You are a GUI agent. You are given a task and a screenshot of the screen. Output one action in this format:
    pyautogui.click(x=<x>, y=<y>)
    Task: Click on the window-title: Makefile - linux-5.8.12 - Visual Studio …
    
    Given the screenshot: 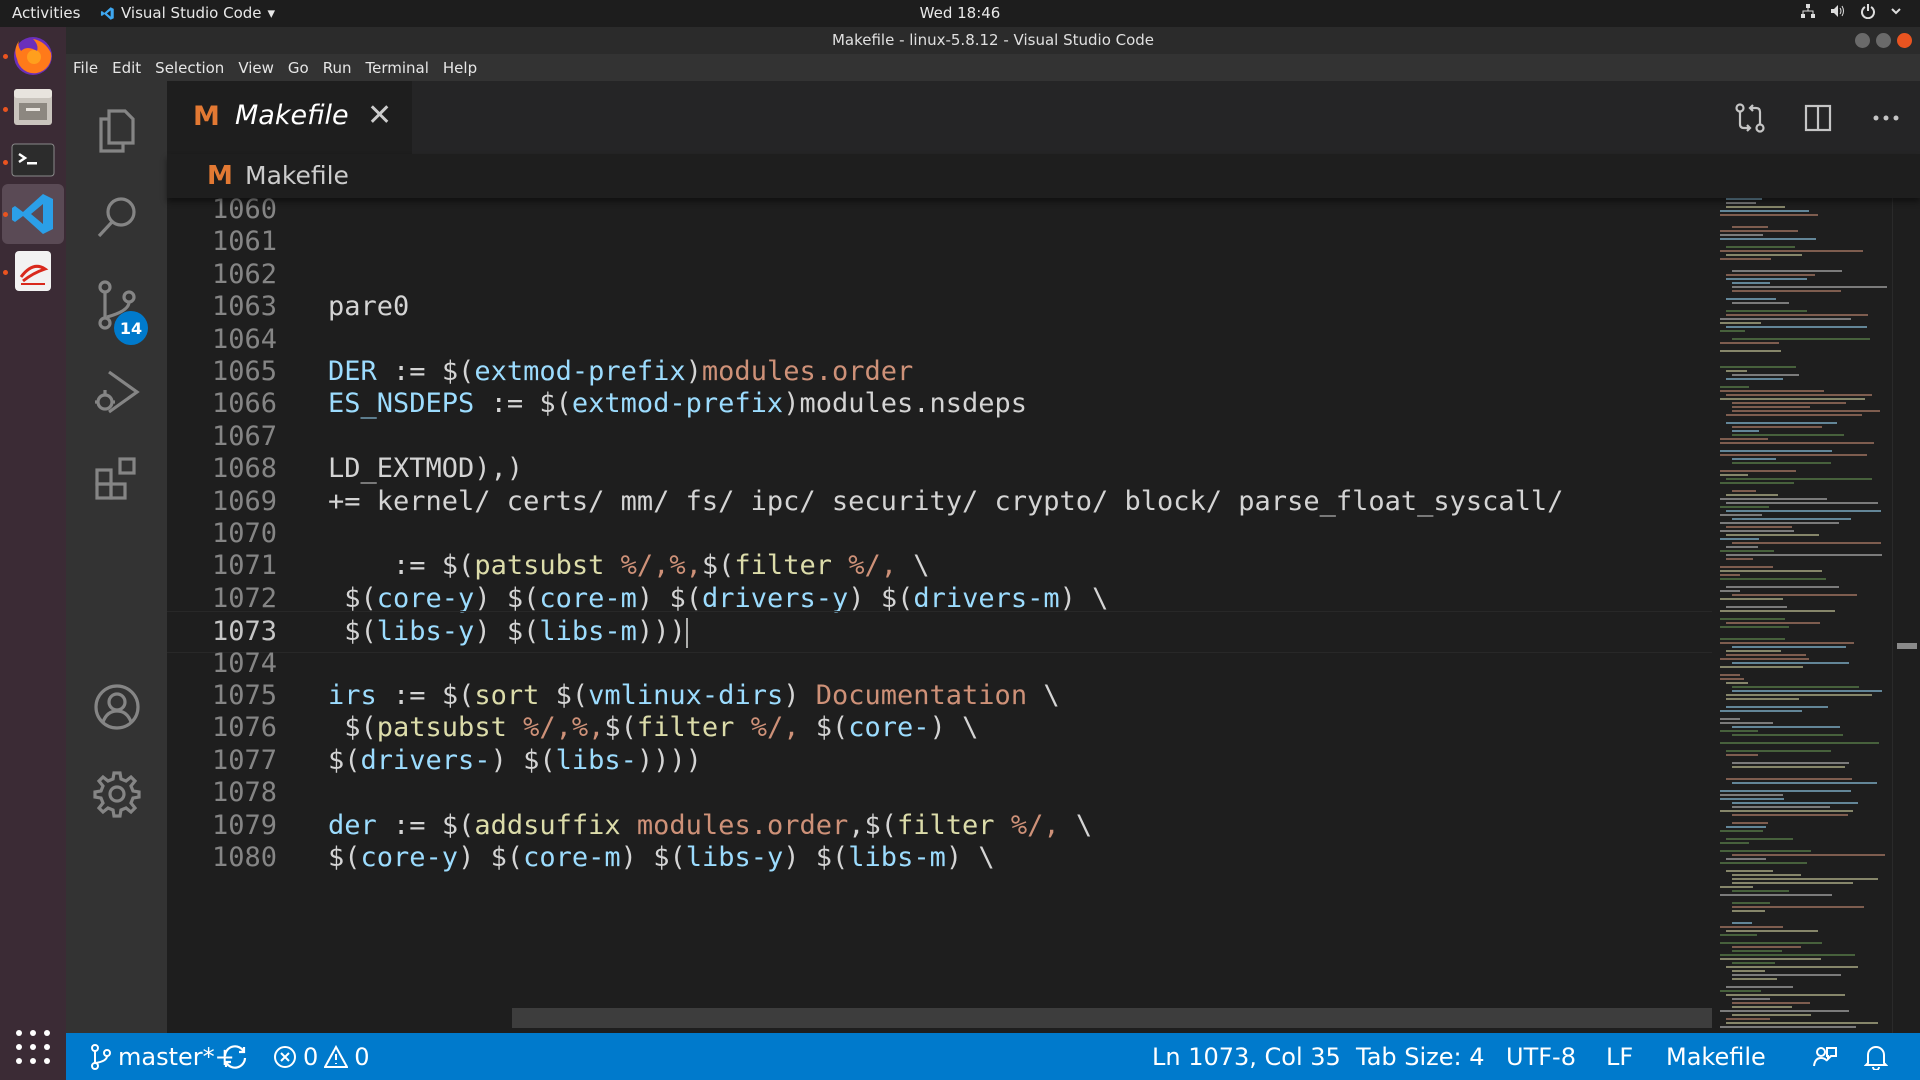 What is the action you would take?
    pyautogui.click(x=993, y=40)
    